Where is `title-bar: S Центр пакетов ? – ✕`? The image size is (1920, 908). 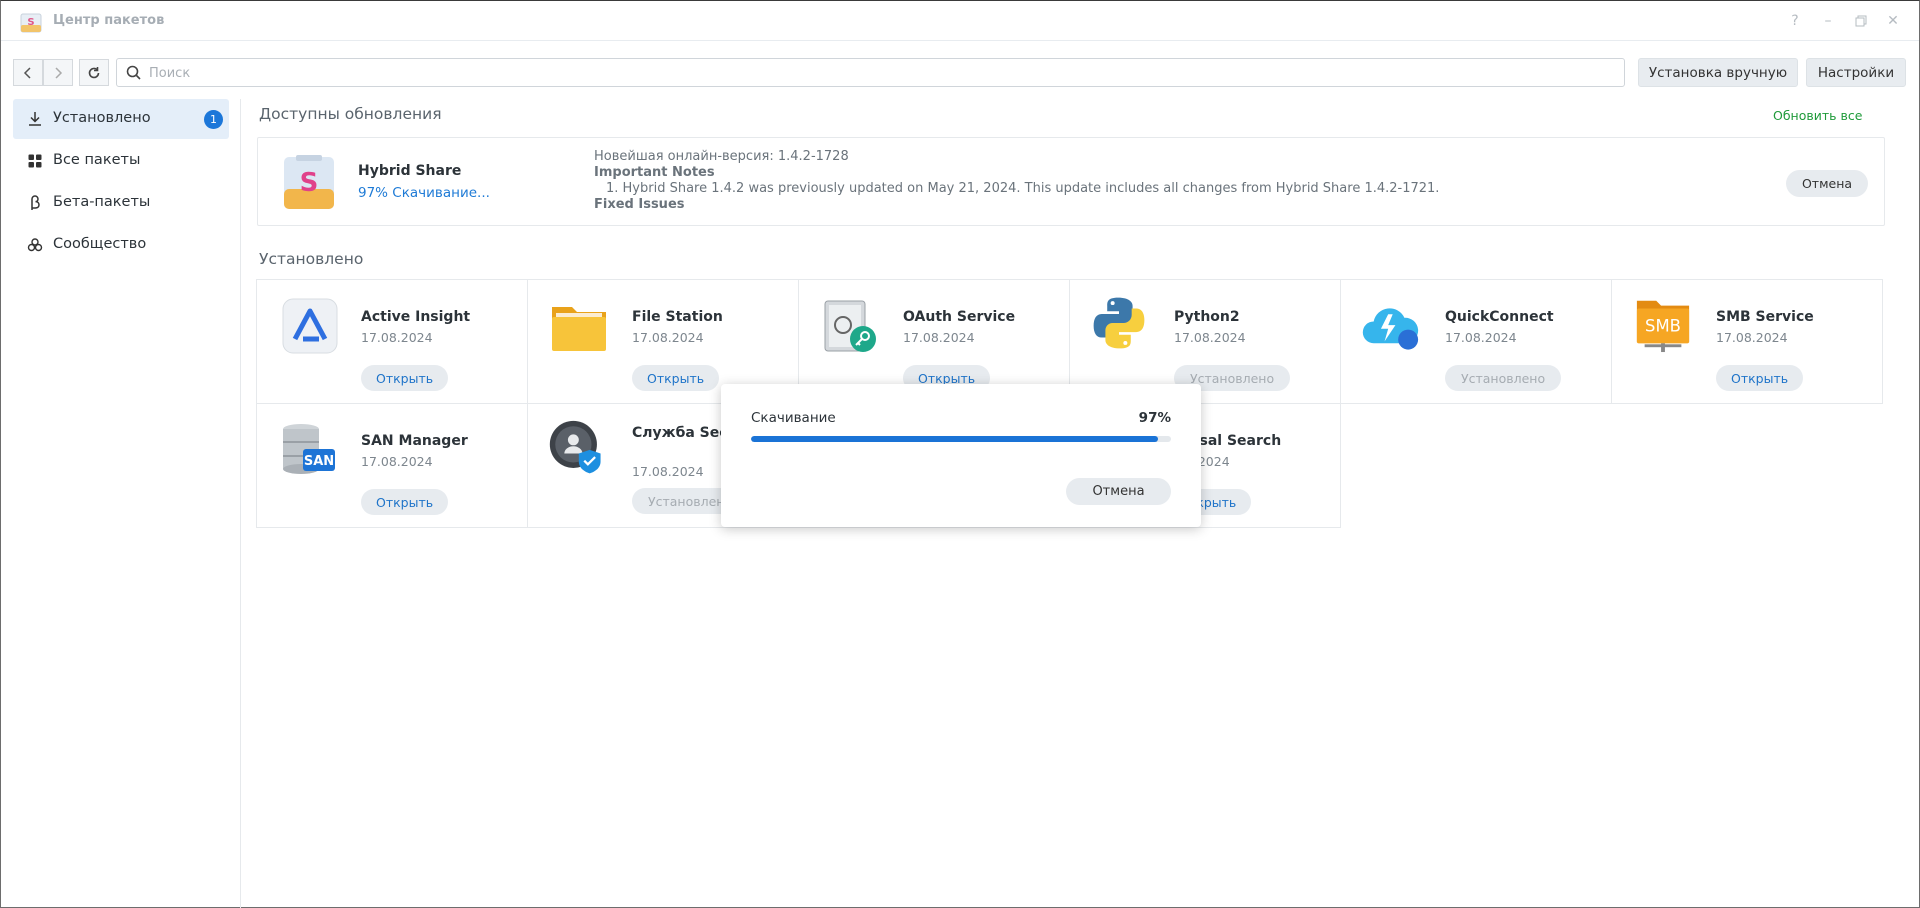 title-bar: S Центр пакетов ? – ✕ is located at coordinates (960, 21).